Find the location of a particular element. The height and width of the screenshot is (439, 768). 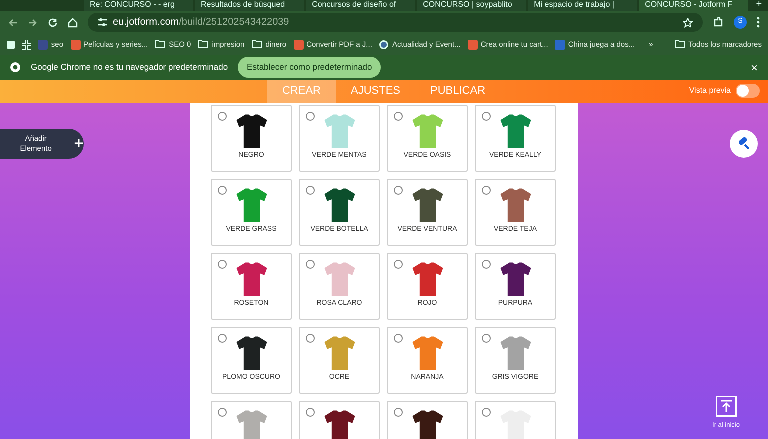

infobar-message: Google Chrome no es tu navegador predeterminado is located at coordinates (129, 67).